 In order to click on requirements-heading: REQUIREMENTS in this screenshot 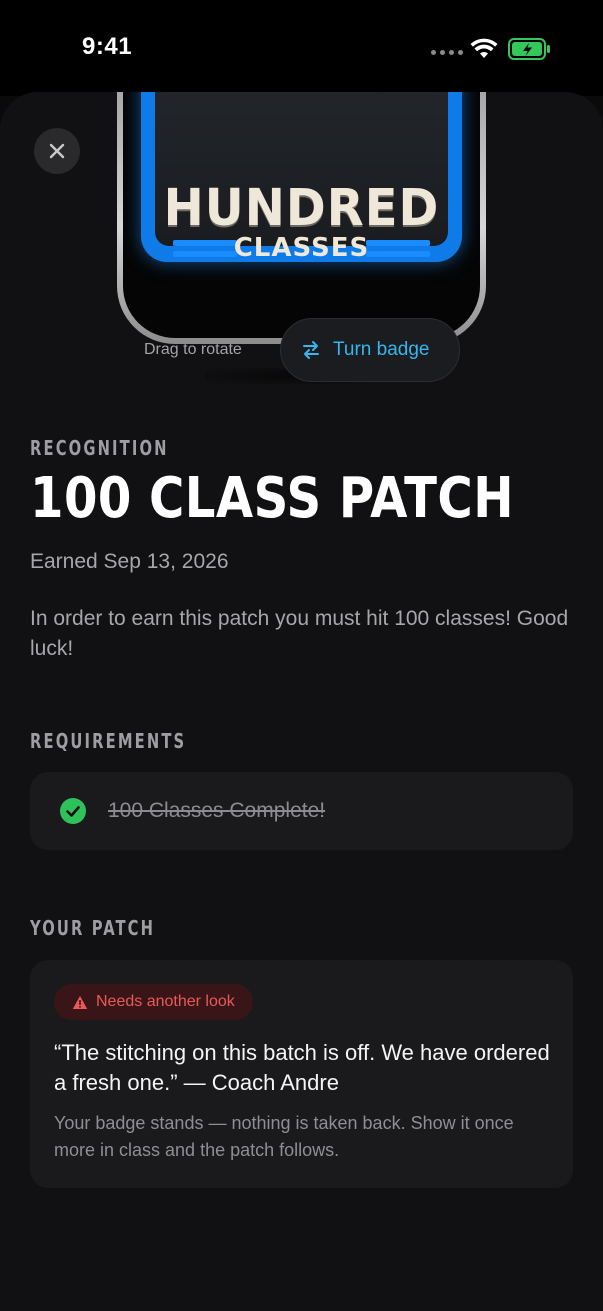, I will do `click(108, 741)`.